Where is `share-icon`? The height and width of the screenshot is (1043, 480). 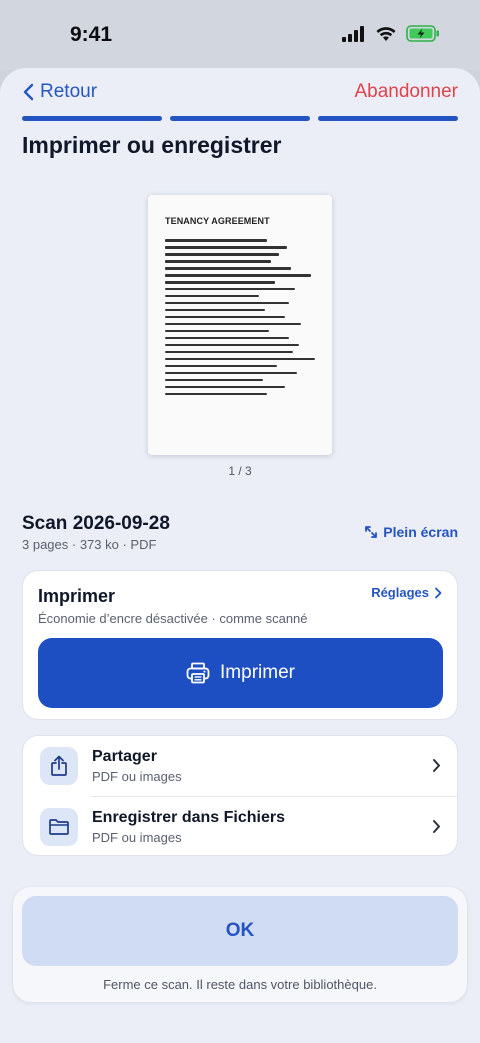 share-icon is located at coordinates (59, 765).